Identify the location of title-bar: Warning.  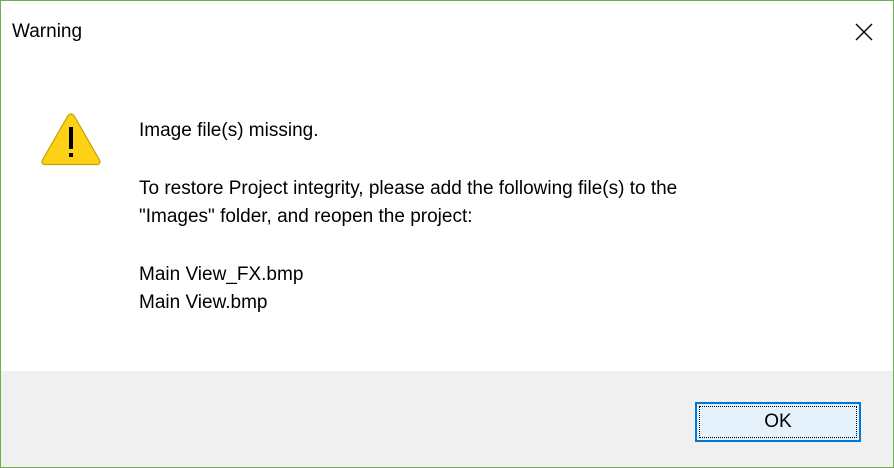
(447, 32).